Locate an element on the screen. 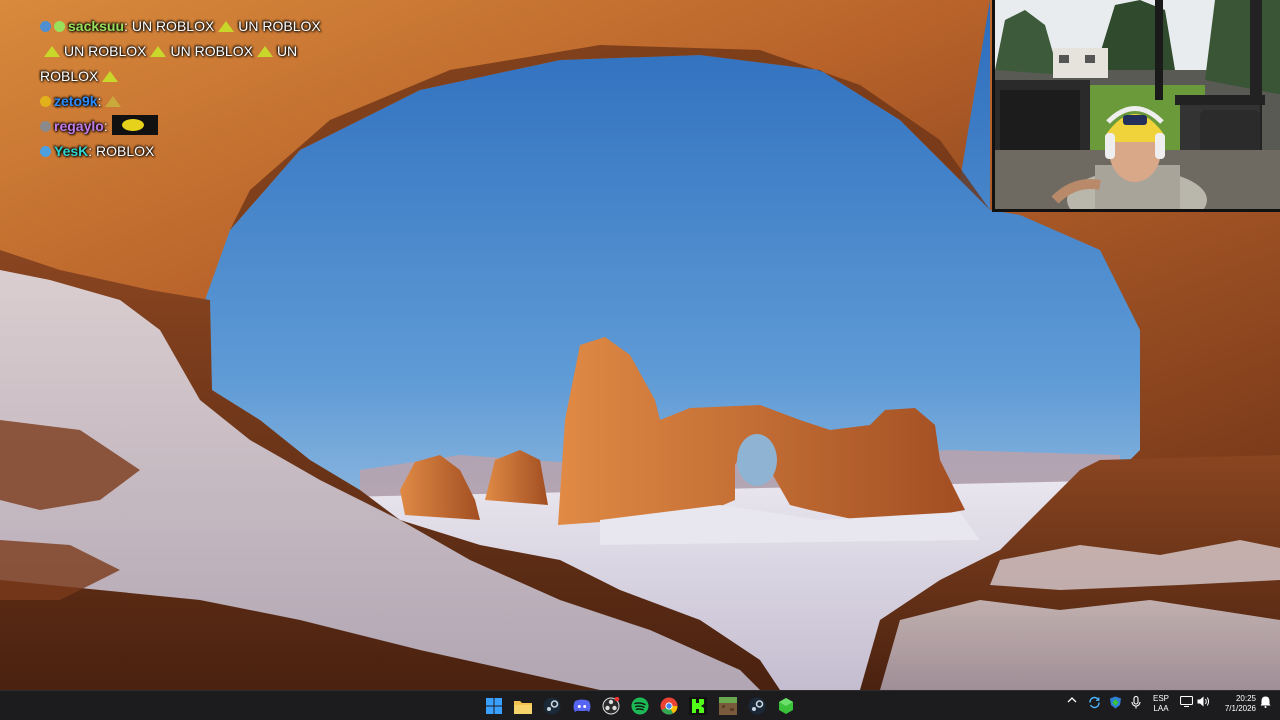 This screenshot has height=720, width=1280. chat-message: zeto9k: is located at coordinates (195, 101).